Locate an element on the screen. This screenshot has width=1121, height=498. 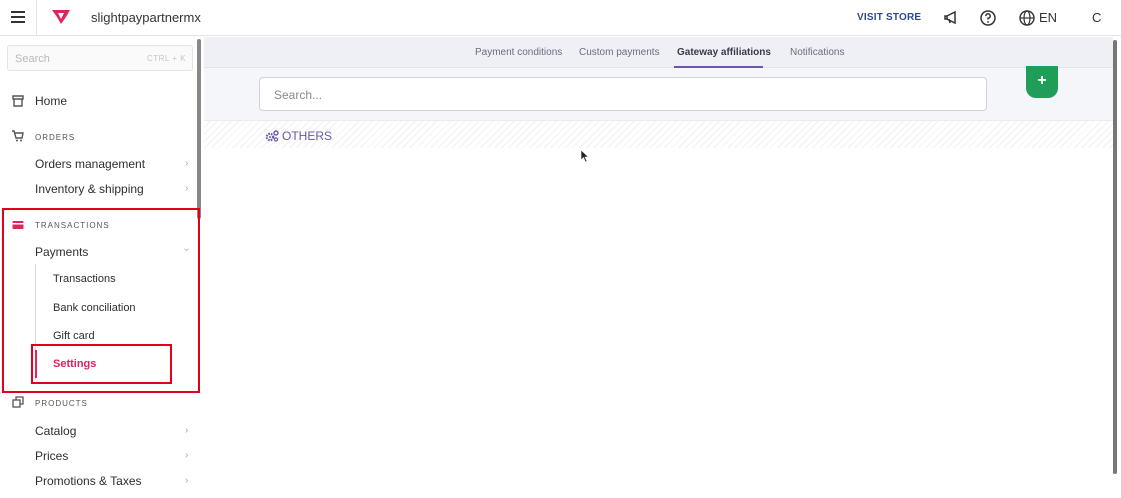
others-group-header is located at coordinates (658, 134).